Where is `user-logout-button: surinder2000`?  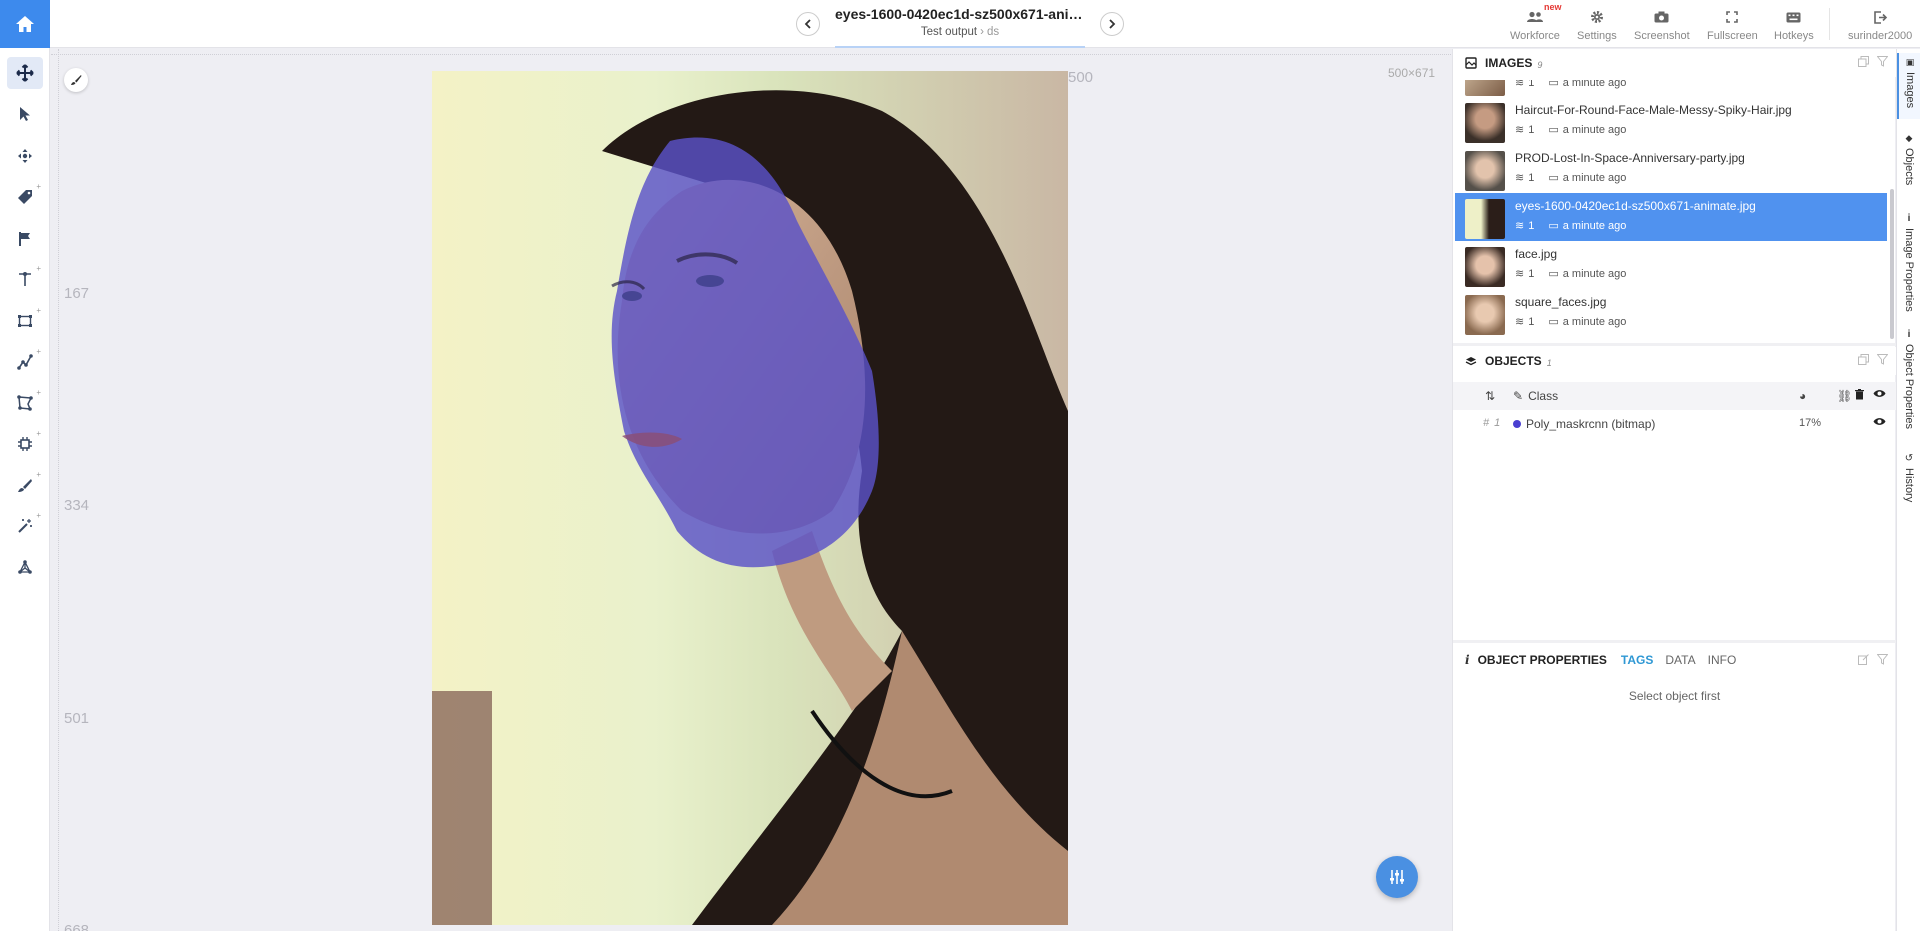
user-logout-button: surinder2000 is located at coordinates (1880, 25).